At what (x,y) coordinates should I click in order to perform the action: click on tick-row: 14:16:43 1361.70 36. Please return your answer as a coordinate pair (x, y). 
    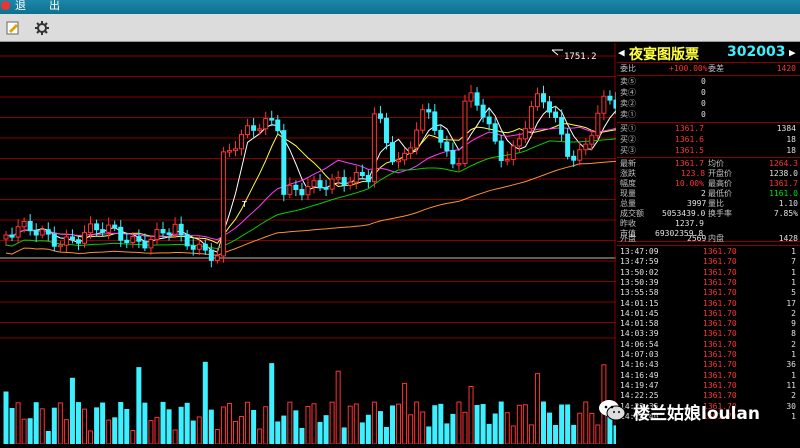
    Looking at the image, I should click on (708, 365).